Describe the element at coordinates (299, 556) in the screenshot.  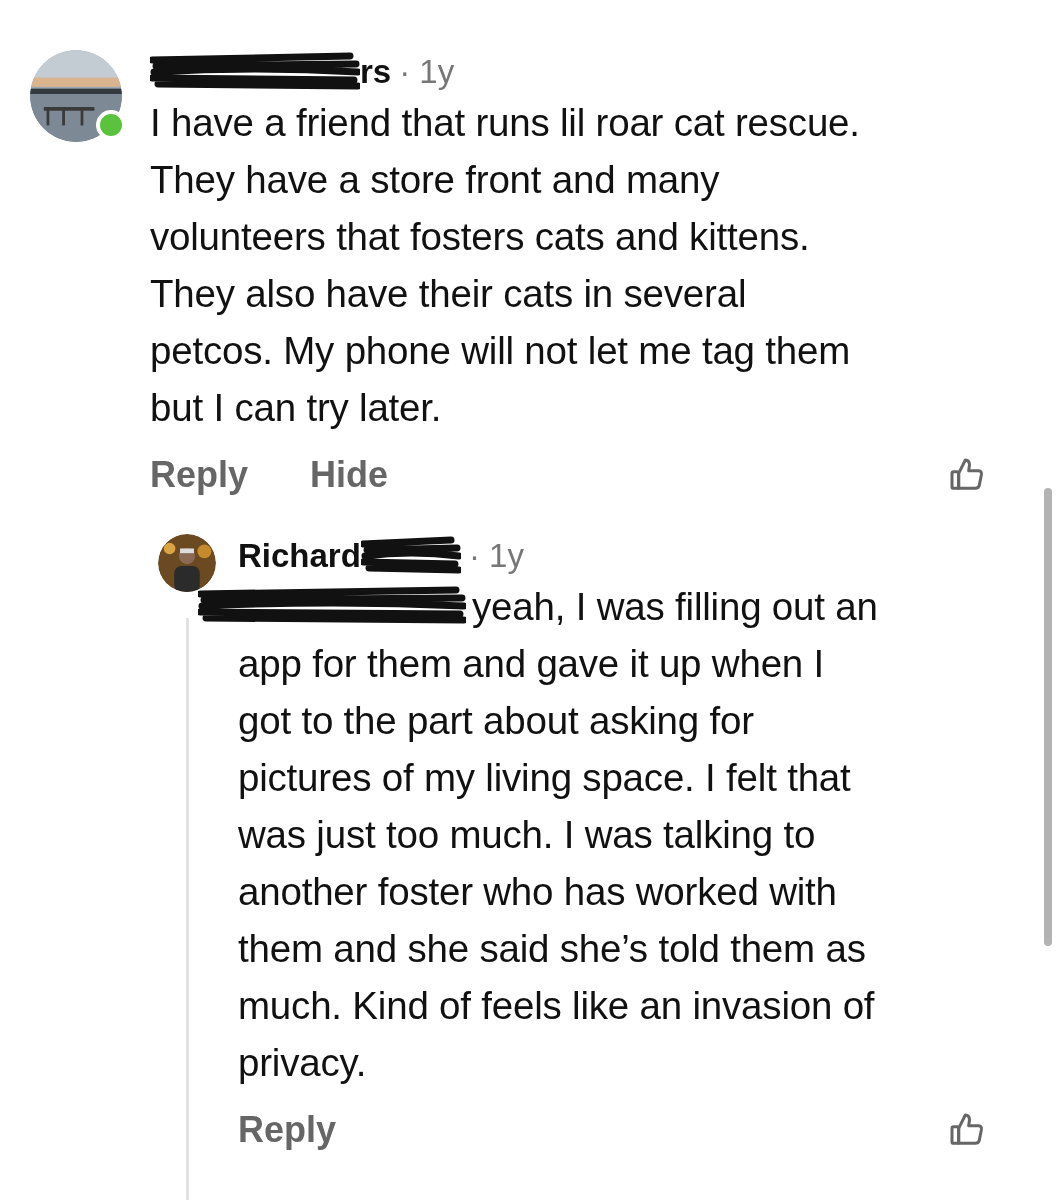
I see `author-name: Richard` at that location.